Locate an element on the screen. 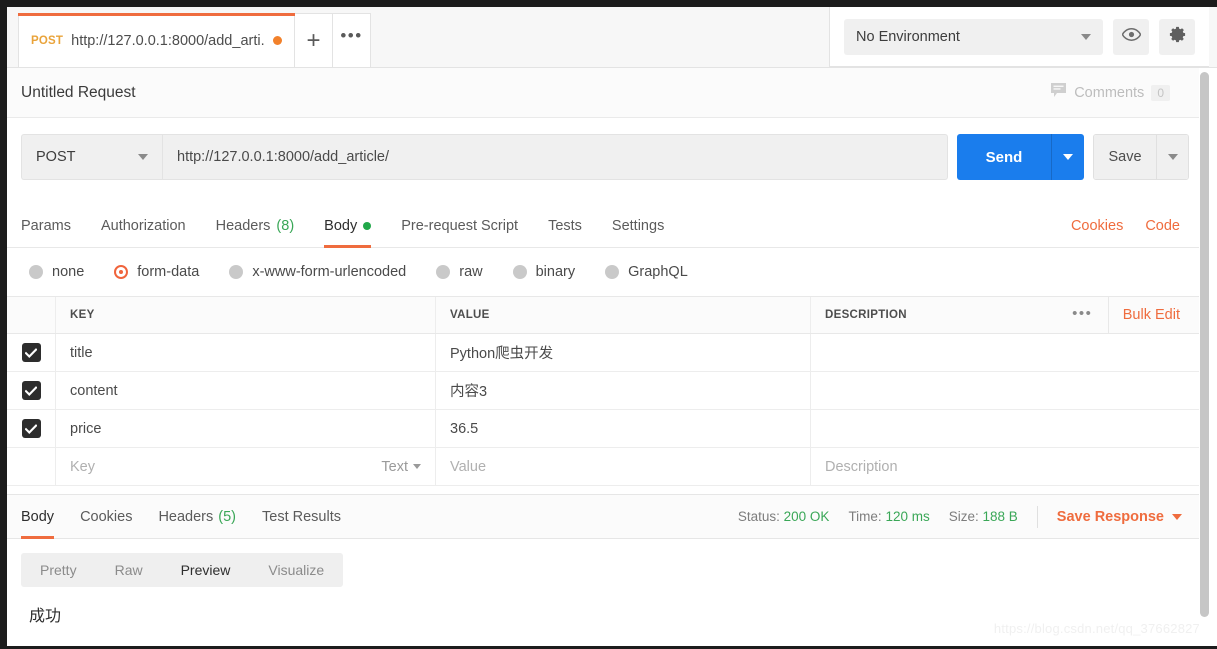  tab-headers: Headers (8) is located at coordinates (255, 226).